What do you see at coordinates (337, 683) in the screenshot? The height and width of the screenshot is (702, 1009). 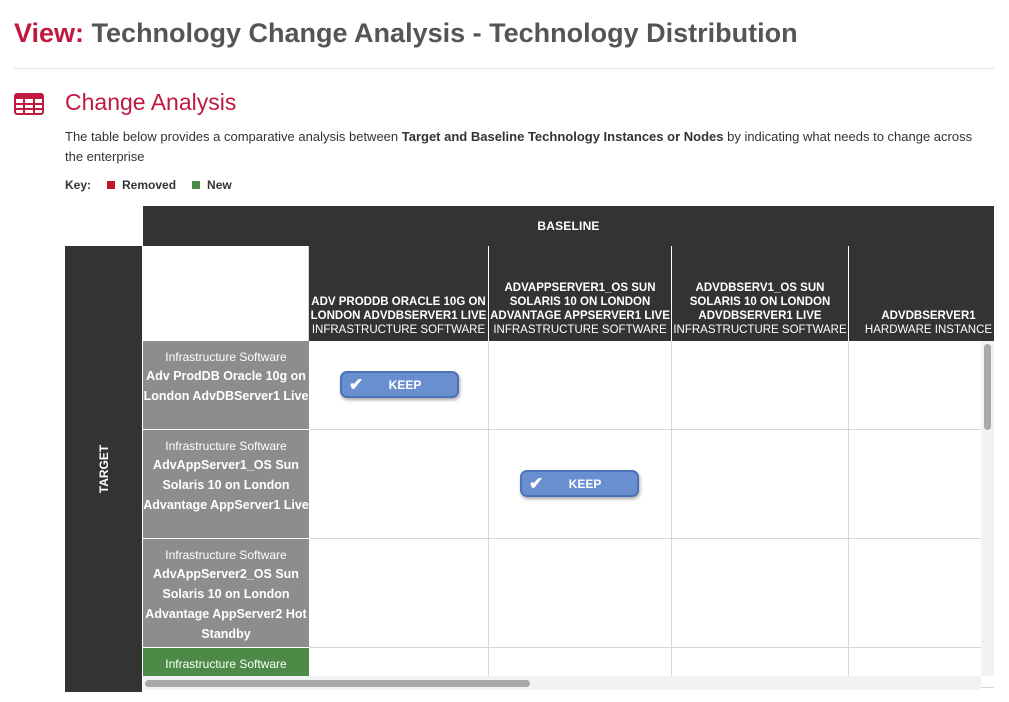 I see `horizontal-scroll-thumb` at bounding box center [337, 683].